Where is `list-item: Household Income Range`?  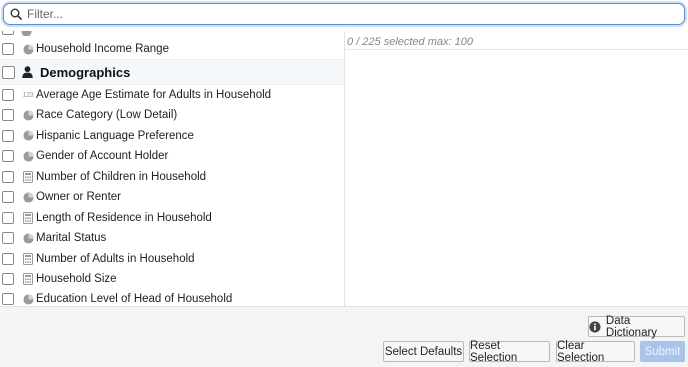
list-item: Household Income Range is located at coordinates (172, 49).